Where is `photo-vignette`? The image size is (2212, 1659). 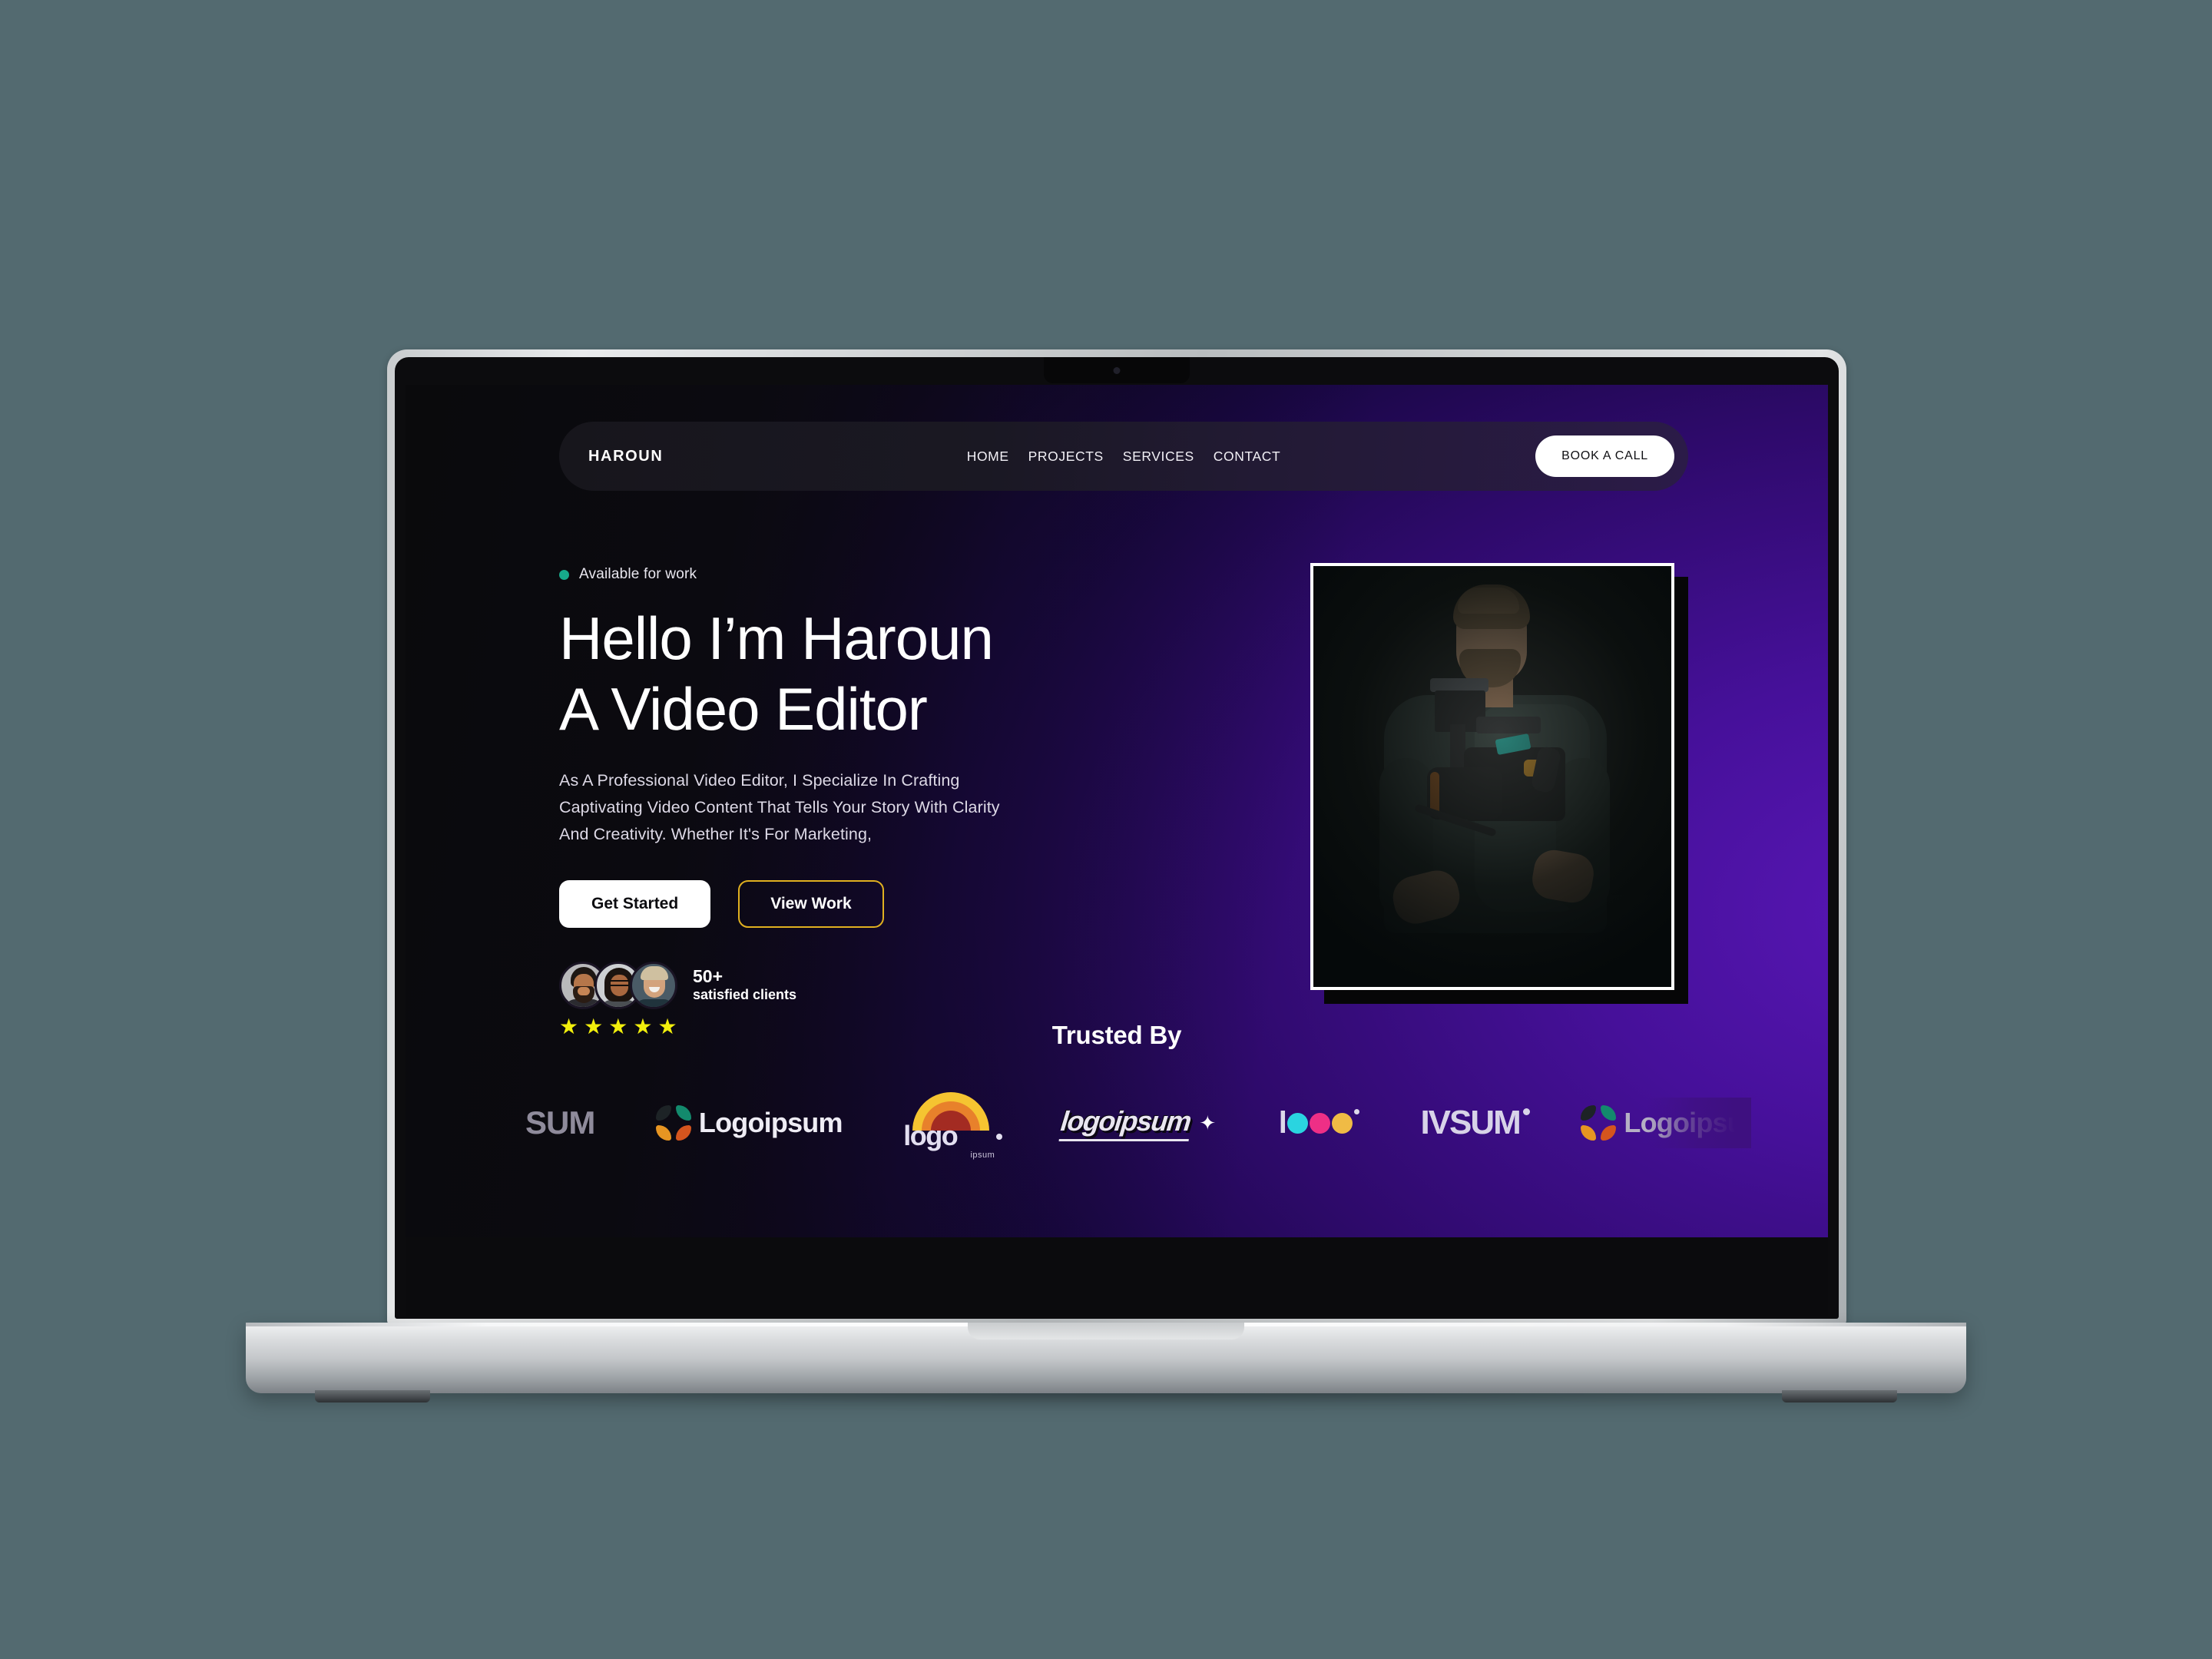 photo-vignette is located at coordinates (1492, 776).